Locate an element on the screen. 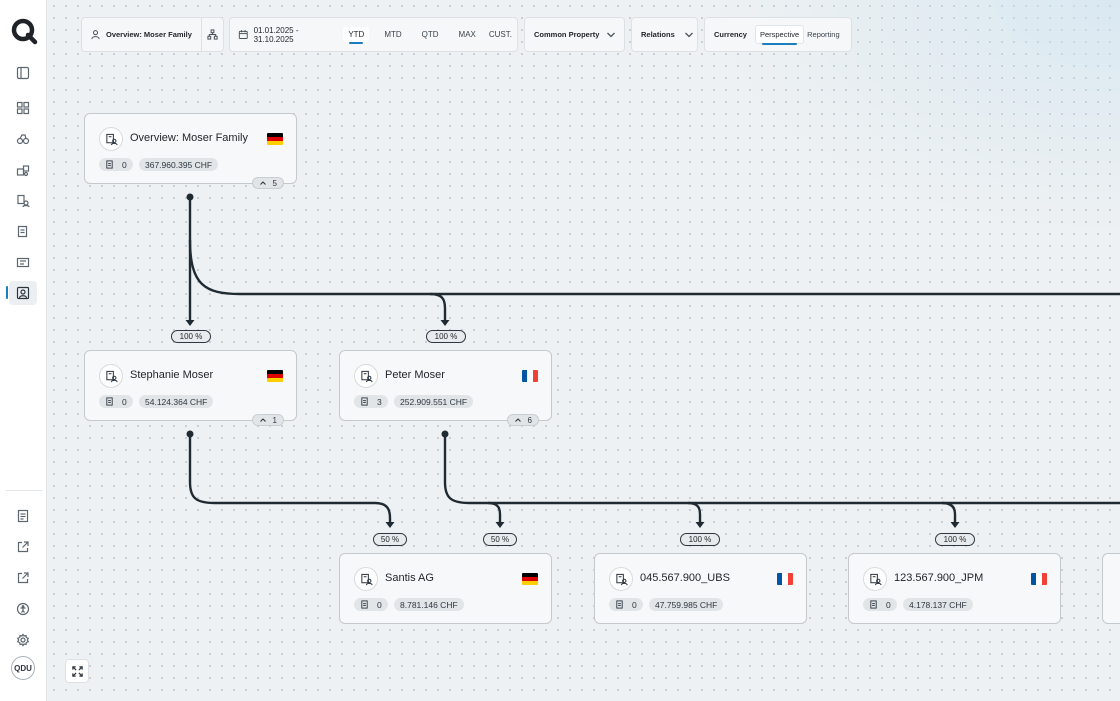 Image resolution: width=1120 pixels, height=701 pixels. edge-root-peter is located at coordinates (438, 307).